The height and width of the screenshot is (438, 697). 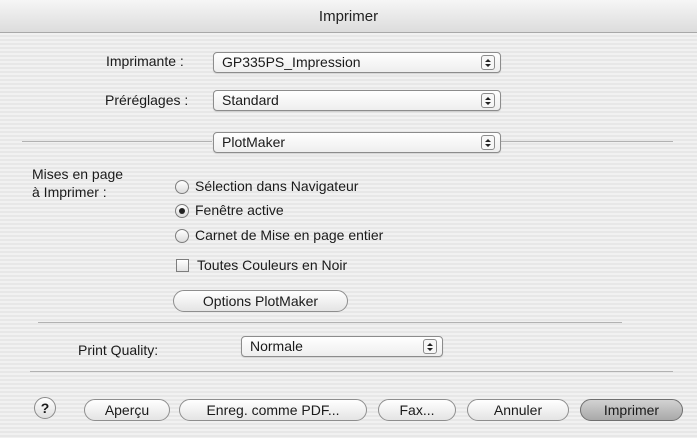 What do you see at coordinates (260, 301) in the screenshot?
I see `options-plotmaker-button: Options PlotMaker` at bounding box center [260, 301].